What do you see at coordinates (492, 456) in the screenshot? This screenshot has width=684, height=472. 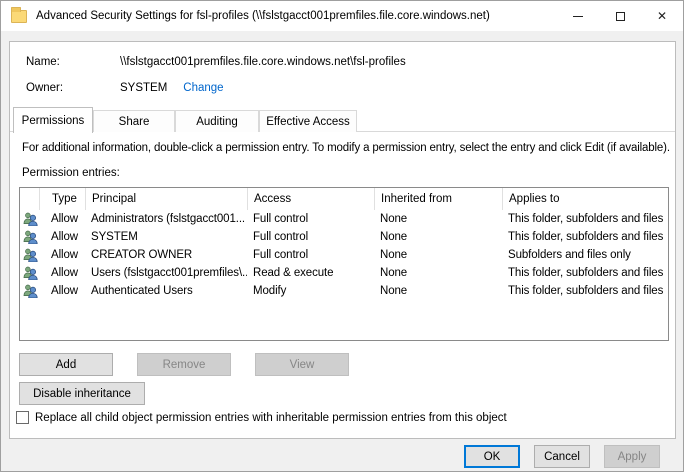 I see `ok-button: OK` at bounding box center [492, 456].